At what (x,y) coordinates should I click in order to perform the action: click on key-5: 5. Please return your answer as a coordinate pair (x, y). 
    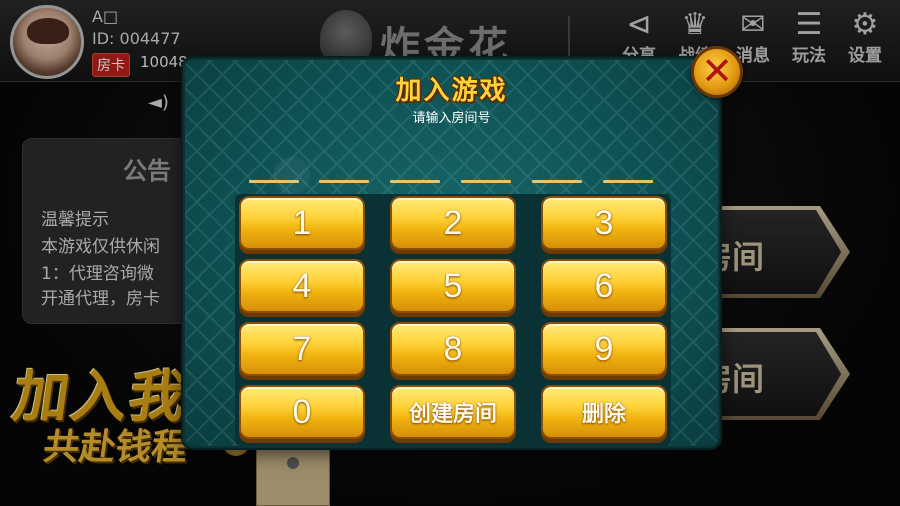
    Looking at the image, I should click on (453, 286).